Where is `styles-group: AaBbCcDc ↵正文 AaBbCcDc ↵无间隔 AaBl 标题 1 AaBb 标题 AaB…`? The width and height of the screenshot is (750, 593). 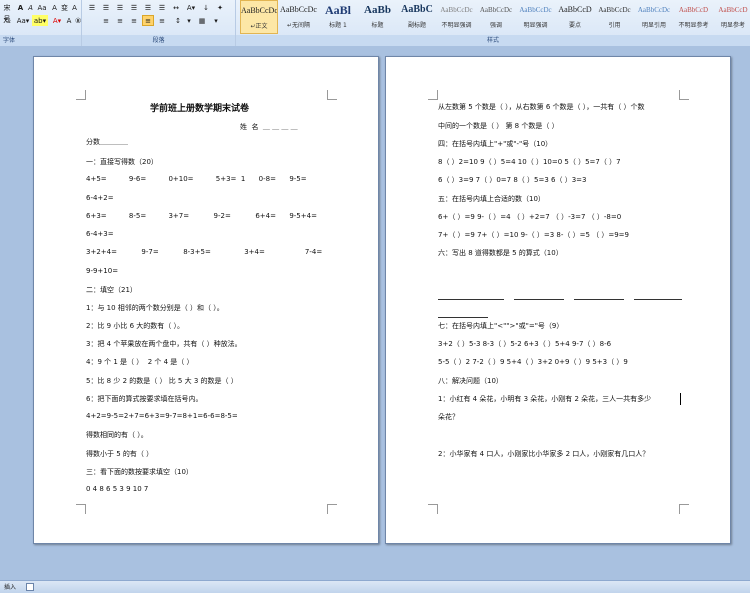 styles-group: AaBbCcDc ↵正文 AaBbCcDc ↵无间隔 AaBl 标题 1 AaBb 标题 AaB… is located at coordinates (493, 23).